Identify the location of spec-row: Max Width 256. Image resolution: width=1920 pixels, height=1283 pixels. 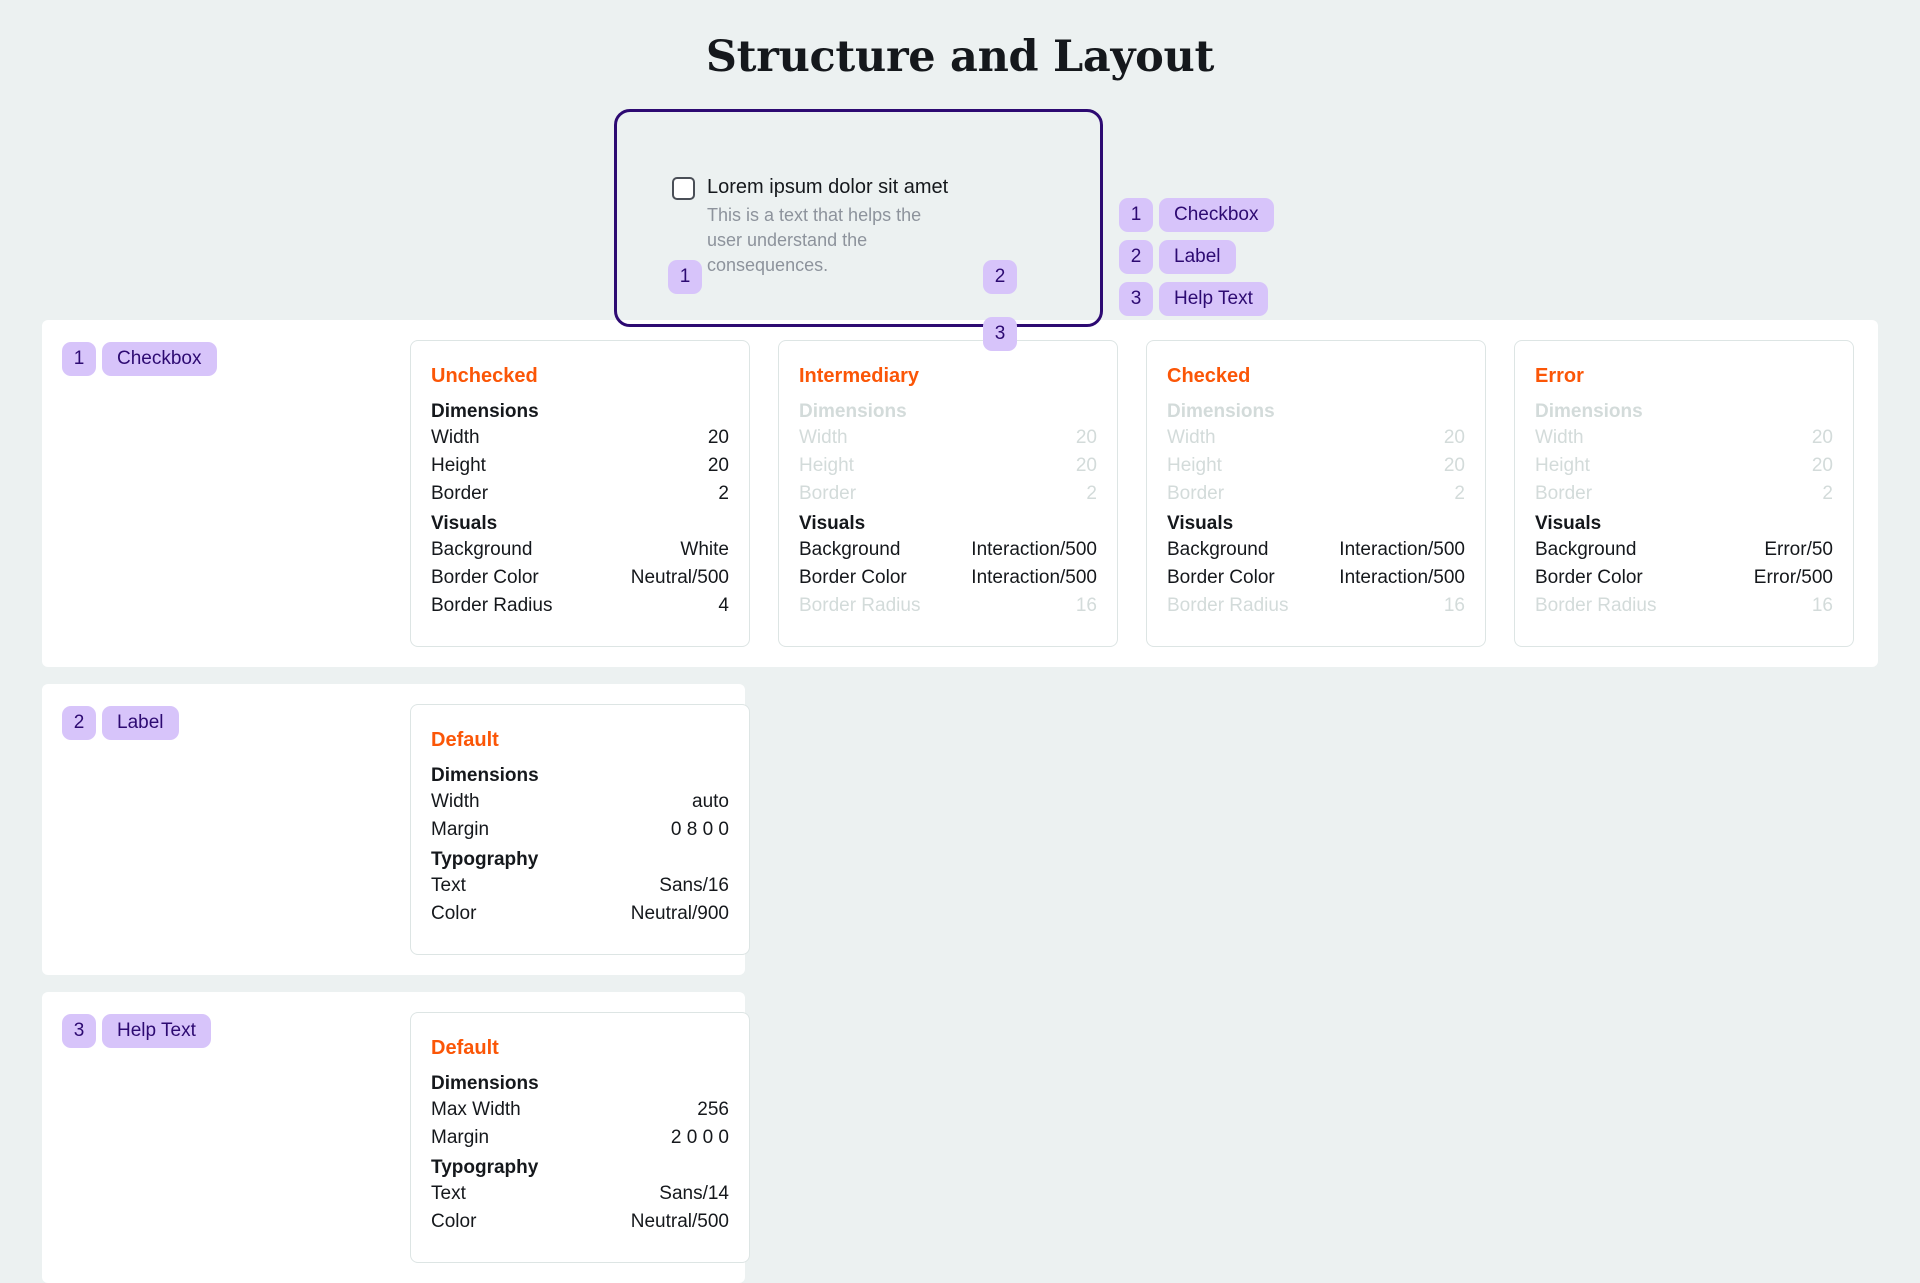
(580, 1110).